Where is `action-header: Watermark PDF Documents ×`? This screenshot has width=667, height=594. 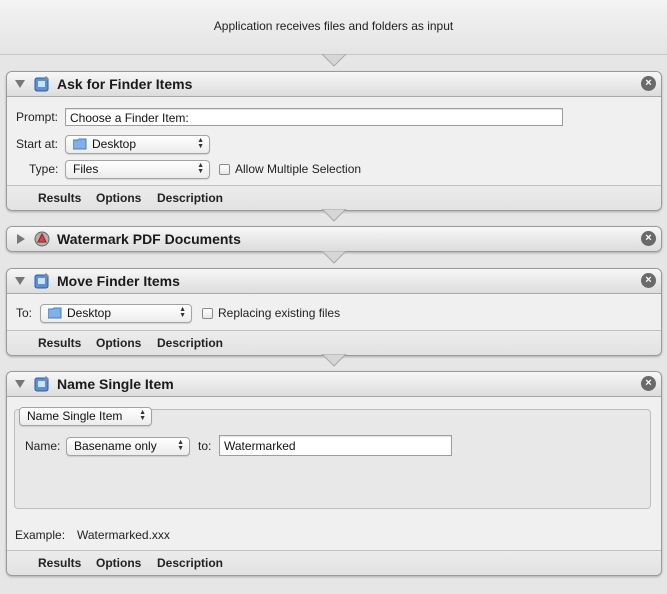 action-header: Watermark PDF Documents × is located at coordinates (334, 239).